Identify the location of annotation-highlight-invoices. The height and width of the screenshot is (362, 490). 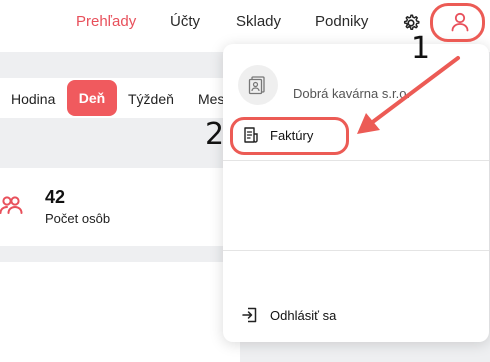
(289, 136).